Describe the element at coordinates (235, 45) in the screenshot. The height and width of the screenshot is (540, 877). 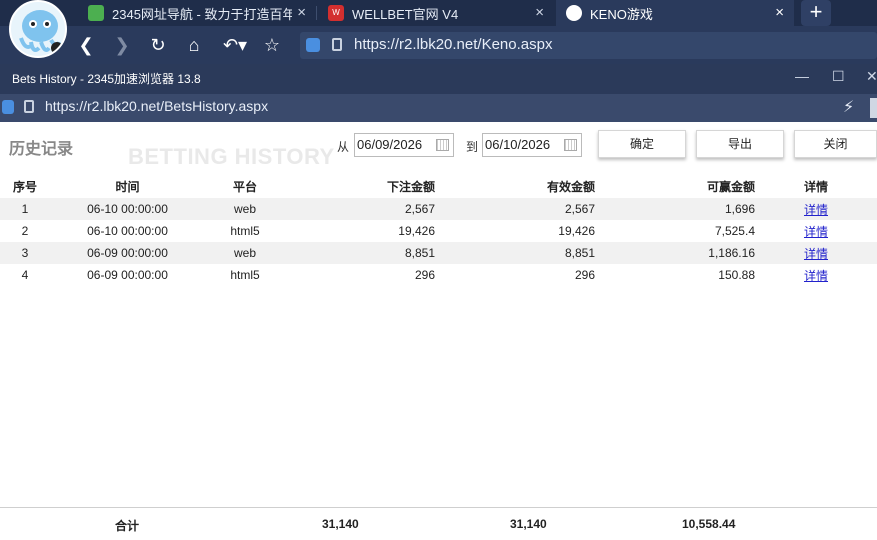
I see `undo-icon: ↶▾` at that location.